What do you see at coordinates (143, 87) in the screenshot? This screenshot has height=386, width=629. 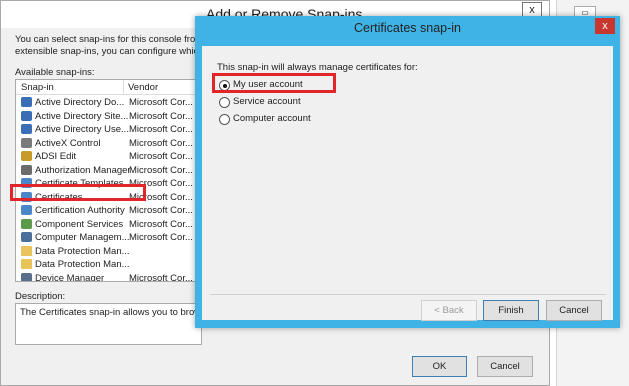 I see `column-header-vendor: Vendor` at bounding box center [143, 87].